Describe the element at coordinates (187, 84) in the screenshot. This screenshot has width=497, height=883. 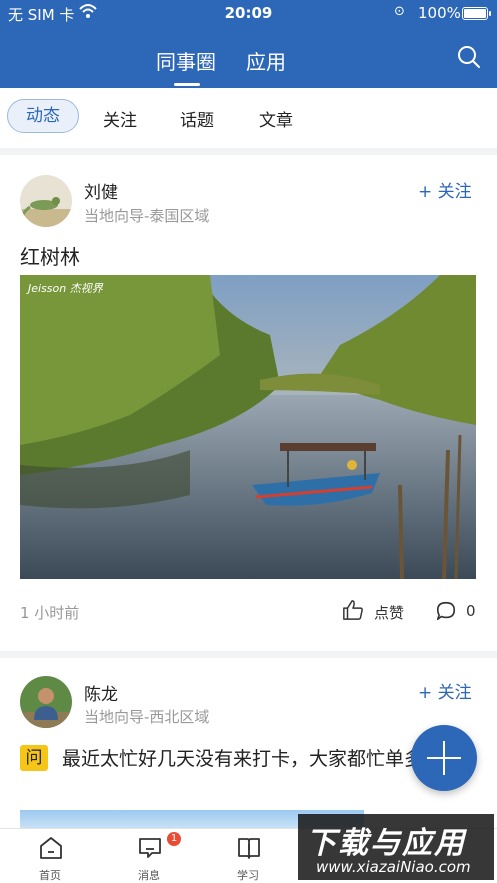
I see `active-tab-indicator` at that location.